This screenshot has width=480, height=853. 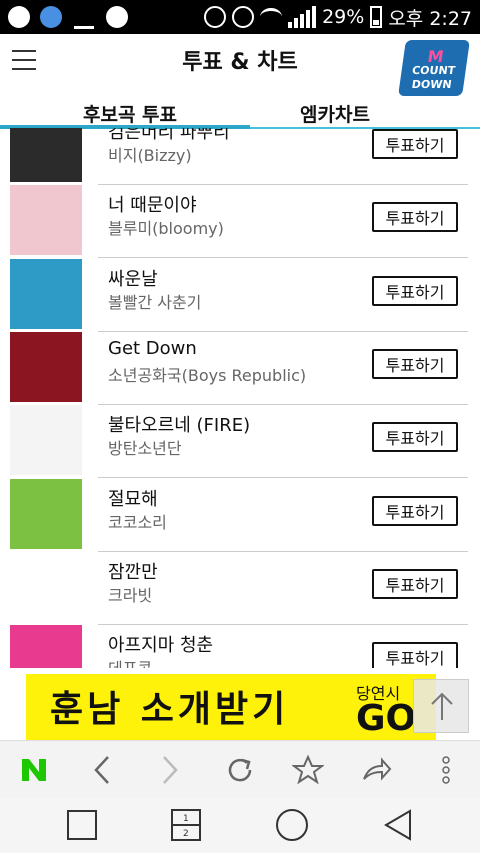 What do you see at coordinates (152, 348) in the screenshot?
I see `song-title: Get Down` at bounding box center [152, 348].